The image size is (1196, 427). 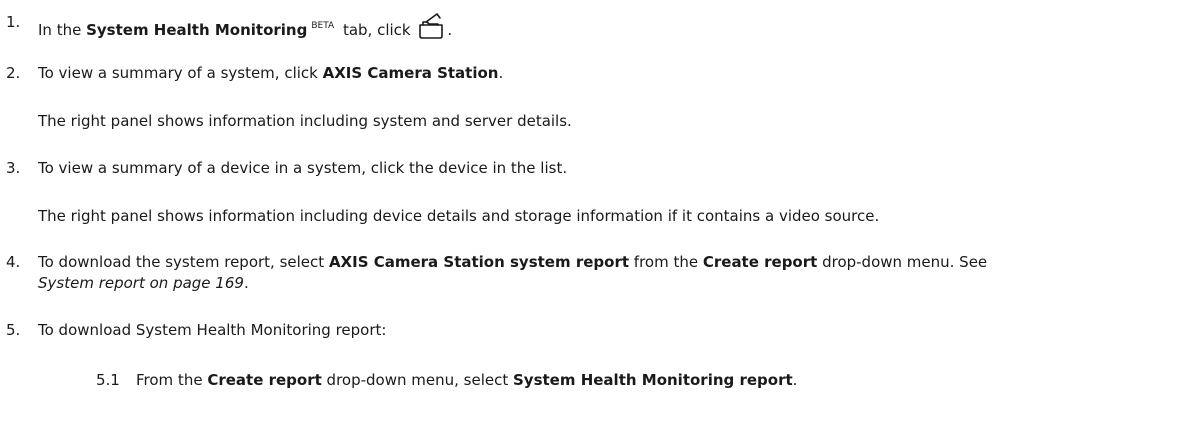 What do you see at coordinates (377, 30) in the screenshot?
I see `step-text: tab, click` at bounding box center [377, 30].